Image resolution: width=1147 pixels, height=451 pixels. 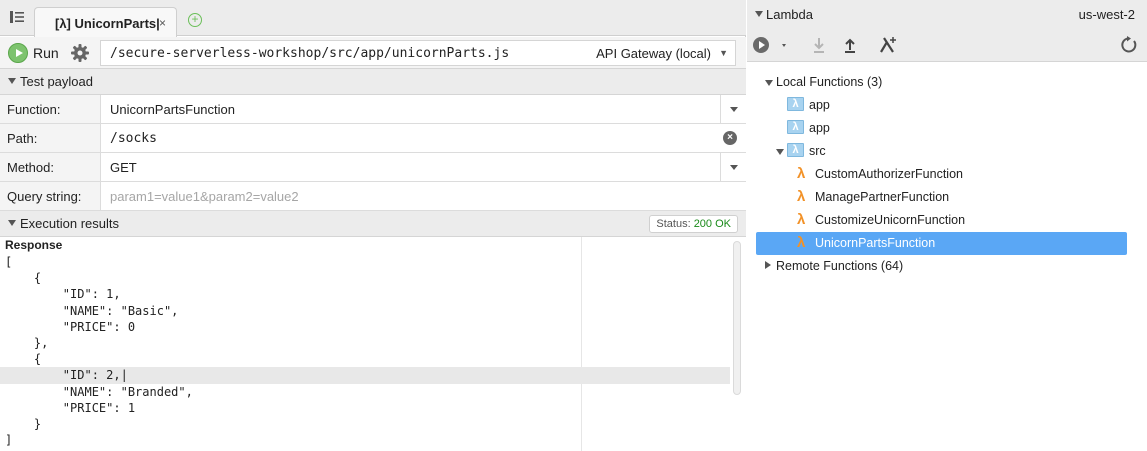 What do you see at coordinates (50, 196) in the screenshot?
I see `query-string-label: Query string:` at bounding box center [50, 196].